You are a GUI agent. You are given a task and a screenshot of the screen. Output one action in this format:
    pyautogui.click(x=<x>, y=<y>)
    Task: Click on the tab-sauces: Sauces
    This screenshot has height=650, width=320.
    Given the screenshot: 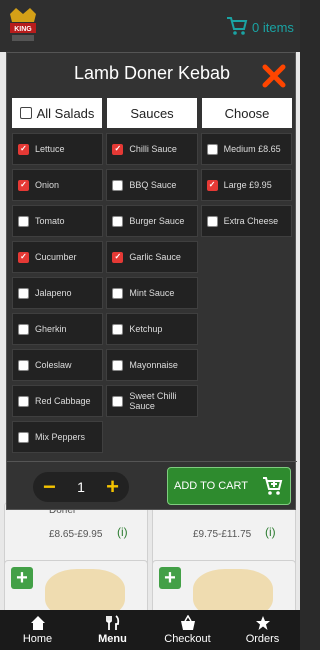 What is the action you would take?
    pyautogui.click(x=152, y=113)
    